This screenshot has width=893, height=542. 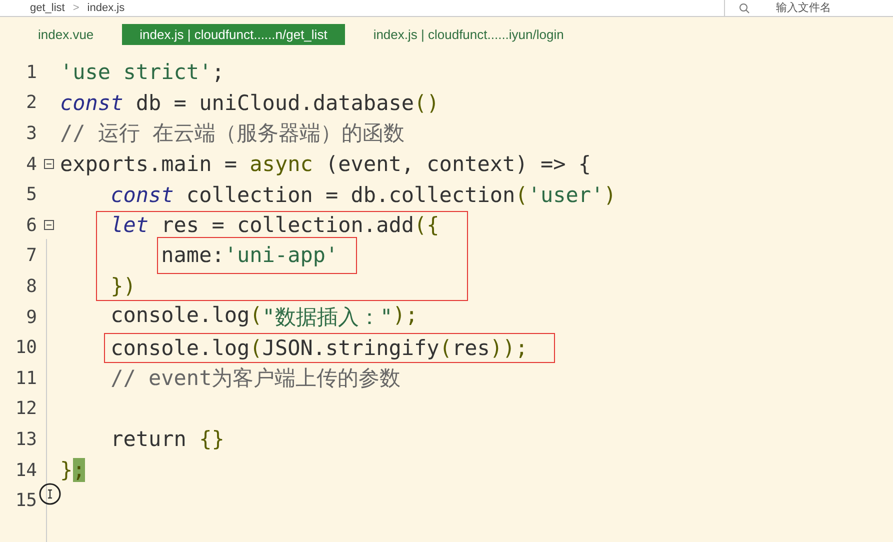 I want to click on code-line: };, so click(x=73, y=470).